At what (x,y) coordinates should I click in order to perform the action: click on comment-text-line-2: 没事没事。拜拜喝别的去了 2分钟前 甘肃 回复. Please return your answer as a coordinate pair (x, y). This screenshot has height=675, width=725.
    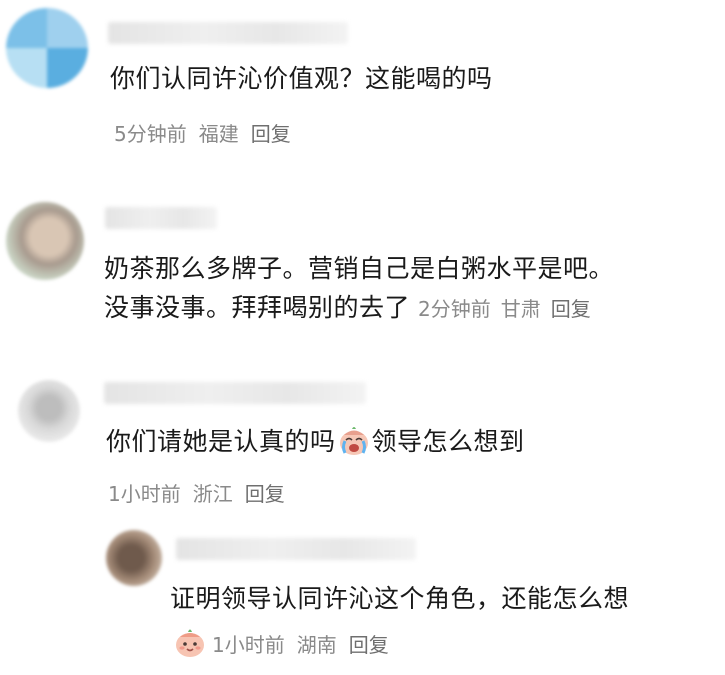
    Looking at the image, I should click on (352, 308).